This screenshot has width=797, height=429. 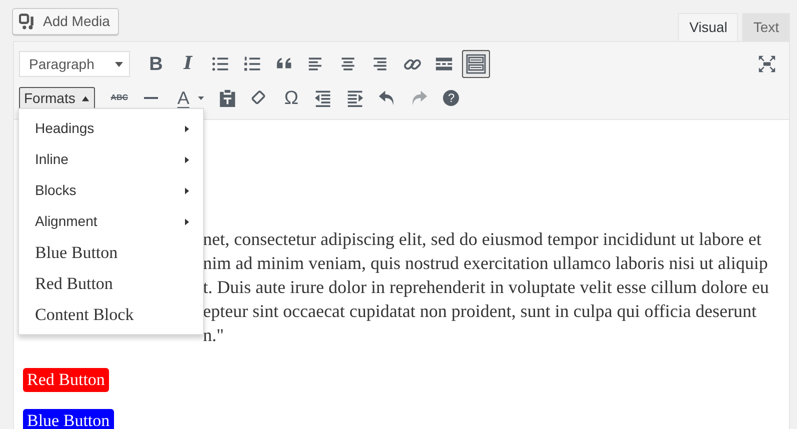 I want to click on menu-item: Headings, so click(x=111, y=128).